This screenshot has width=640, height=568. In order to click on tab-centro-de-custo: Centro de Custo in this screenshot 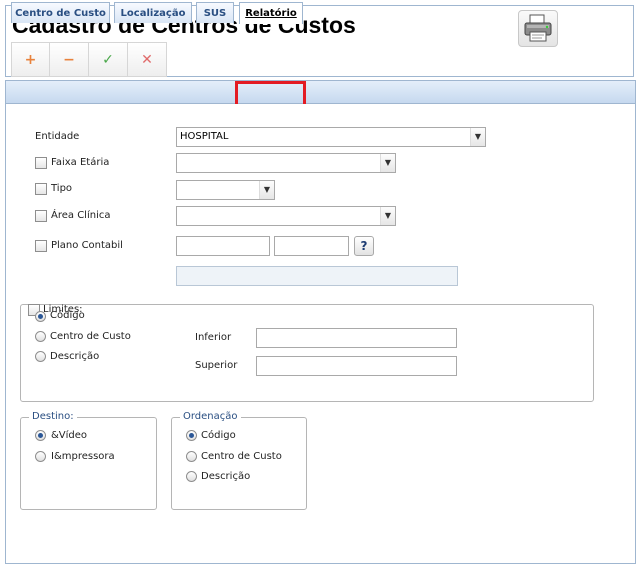, I will do `click(60, 12)`.